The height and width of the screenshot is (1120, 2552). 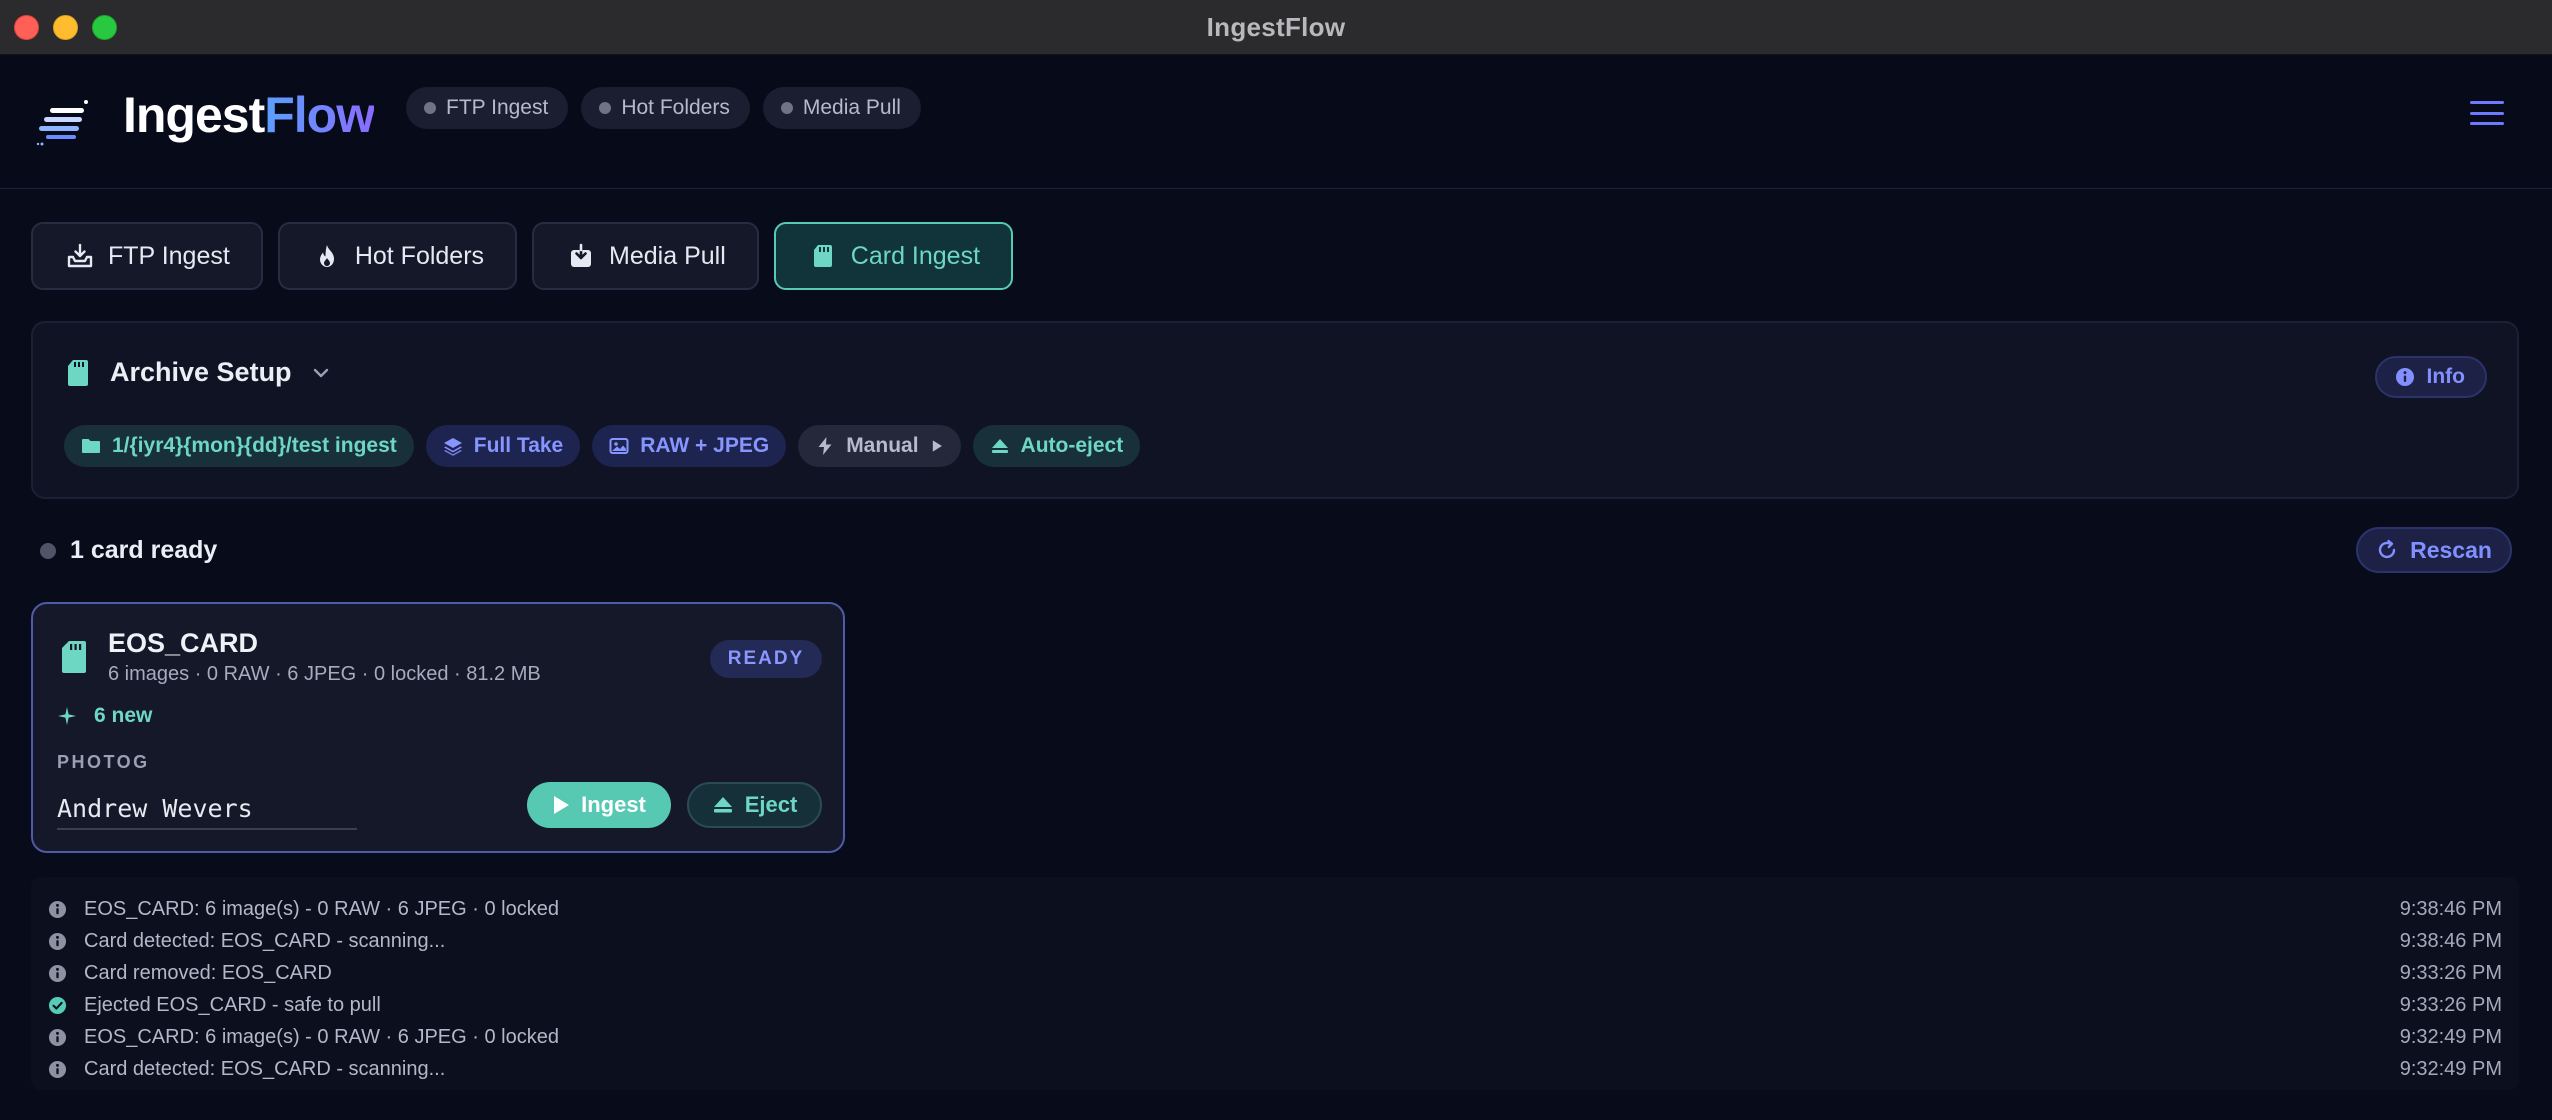 I want to click on status-pill-hot-folders: Hot Folders, so click(x=665, y=108).